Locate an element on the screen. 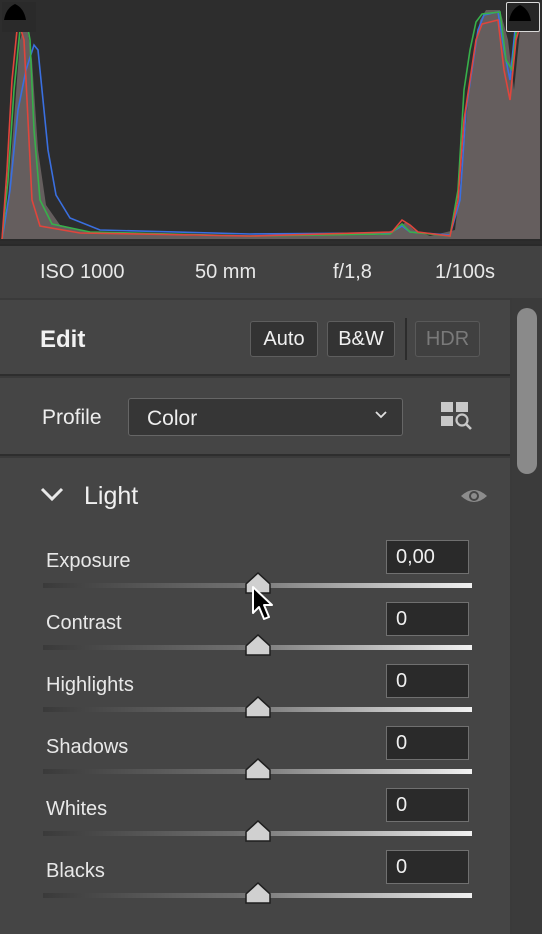 The width and height of the screenshot is (542, 934). highlights-label: Highlights is located at coordinates (90, 685).